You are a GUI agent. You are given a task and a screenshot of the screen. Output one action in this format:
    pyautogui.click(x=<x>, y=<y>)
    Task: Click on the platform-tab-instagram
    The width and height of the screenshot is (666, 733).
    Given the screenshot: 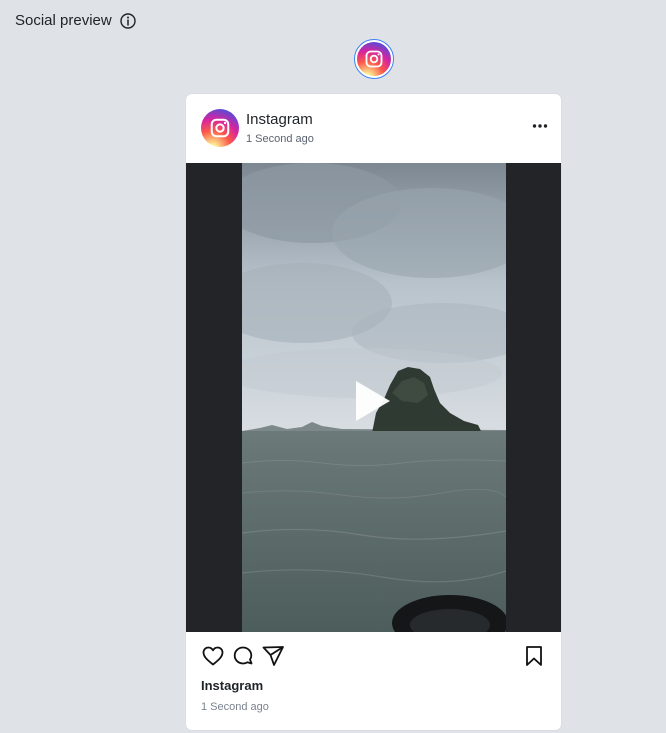 What is the action you would take?
    pyautogui.click(x=374, y=59)
    